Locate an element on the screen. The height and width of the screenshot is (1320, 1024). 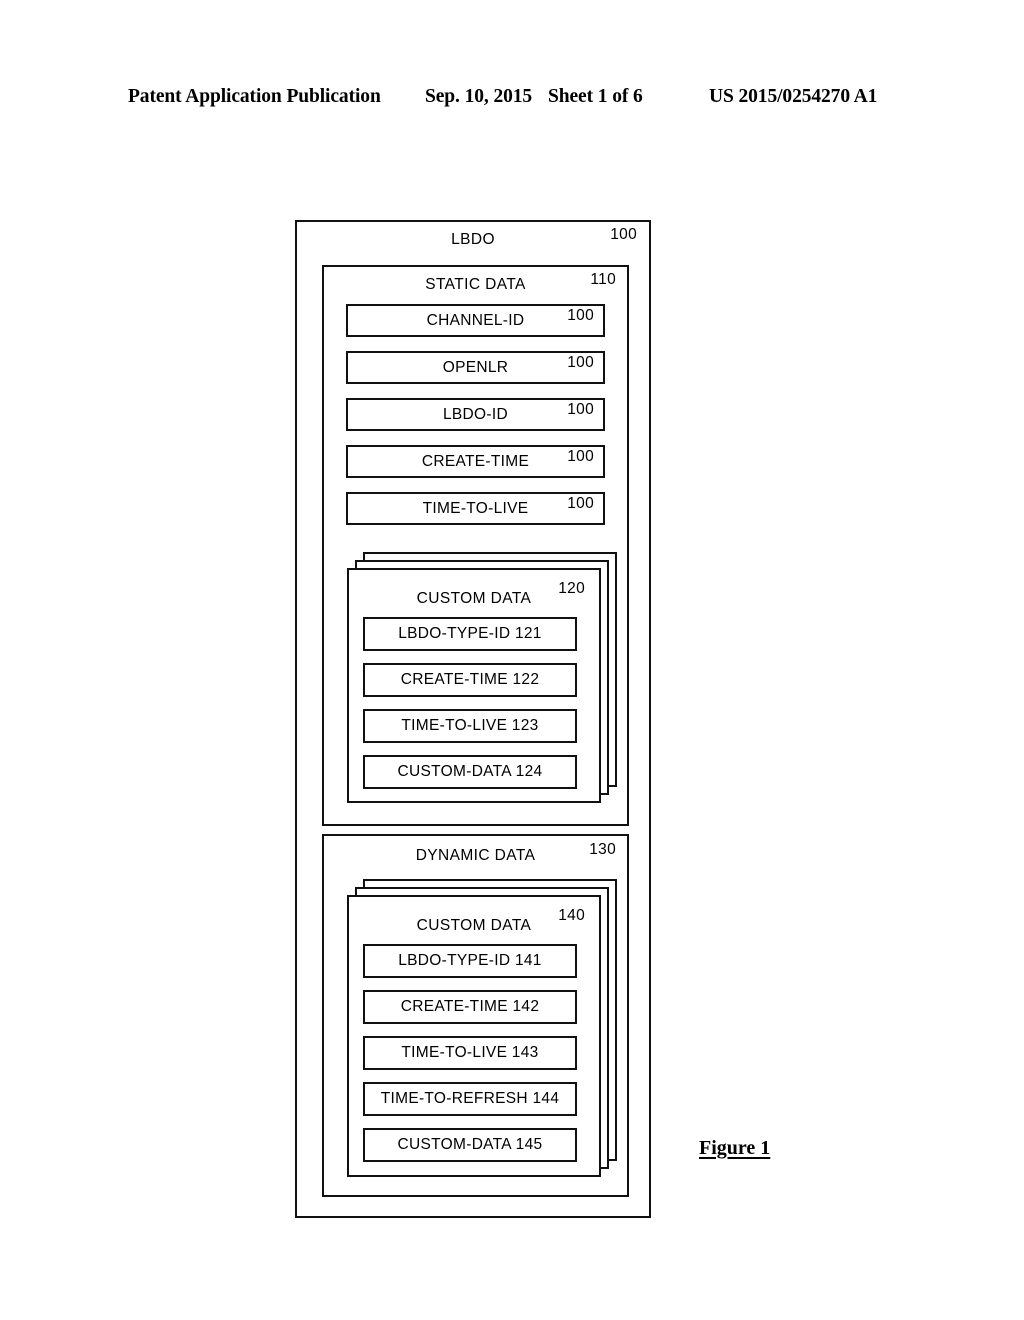
field-label: CHANNEL-ID is located at coordinates (475, 320).